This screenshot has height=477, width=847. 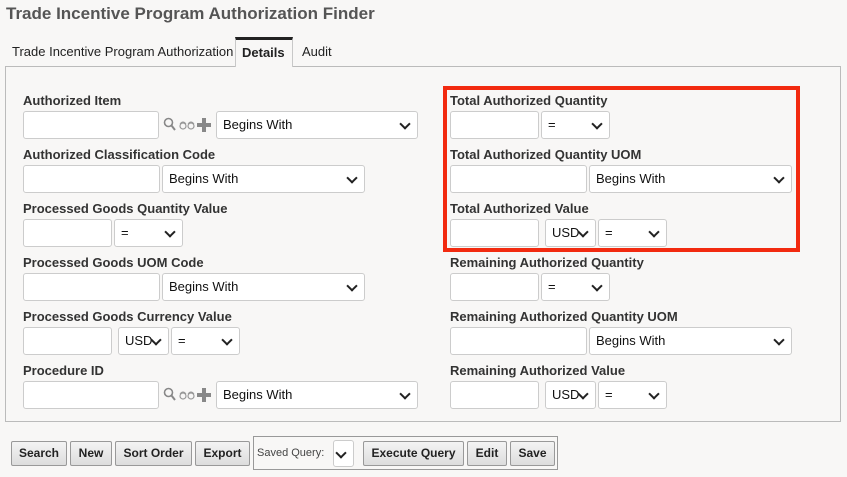 What do you see at coordinates (570, 395) in the screenshot?
I see `remaining-authorized-value-currency-select: USD` at bounding box center [570, 395].